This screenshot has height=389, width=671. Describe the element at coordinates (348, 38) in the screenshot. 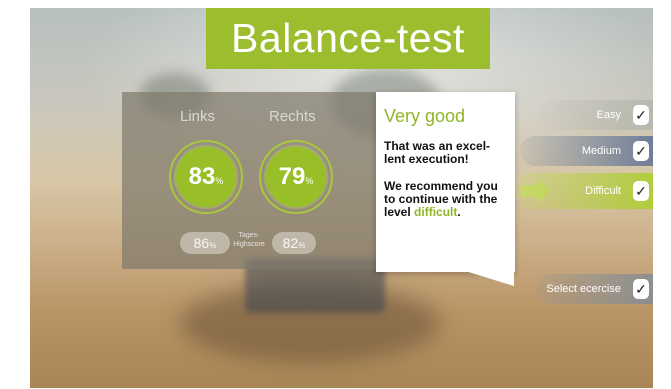

I see `page-title: Balance-test` at that location.